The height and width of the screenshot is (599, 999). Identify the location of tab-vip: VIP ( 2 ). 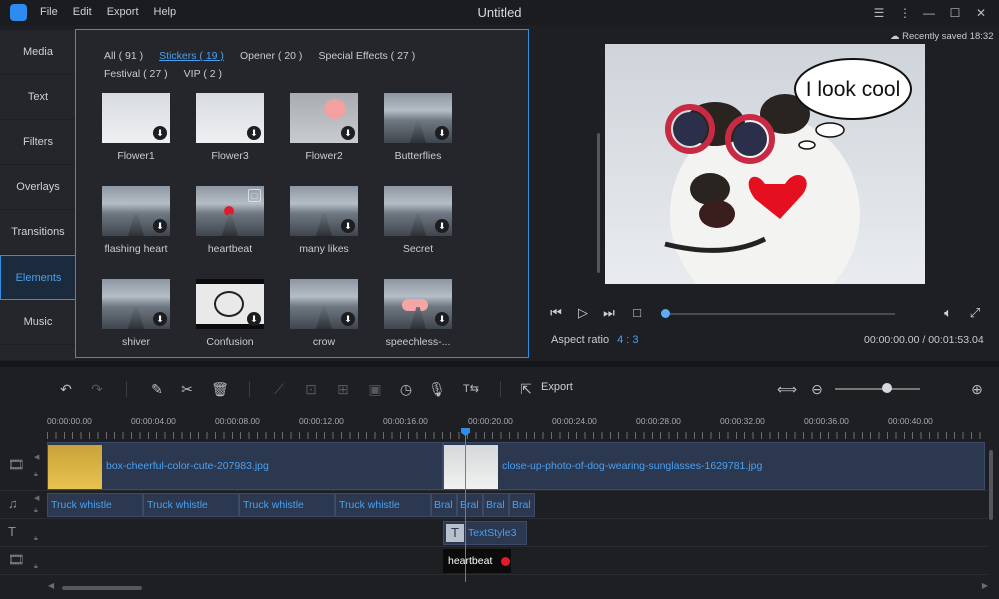
(203, 74).